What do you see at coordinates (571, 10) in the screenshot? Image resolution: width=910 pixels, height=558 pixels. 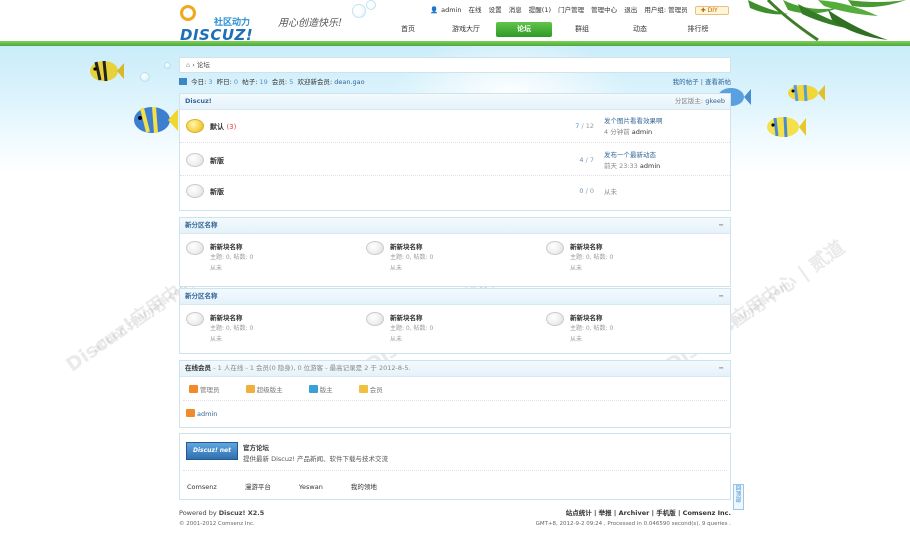 I see `user-link-portal-admin: 门户管理` at bounding box center [571, 10].